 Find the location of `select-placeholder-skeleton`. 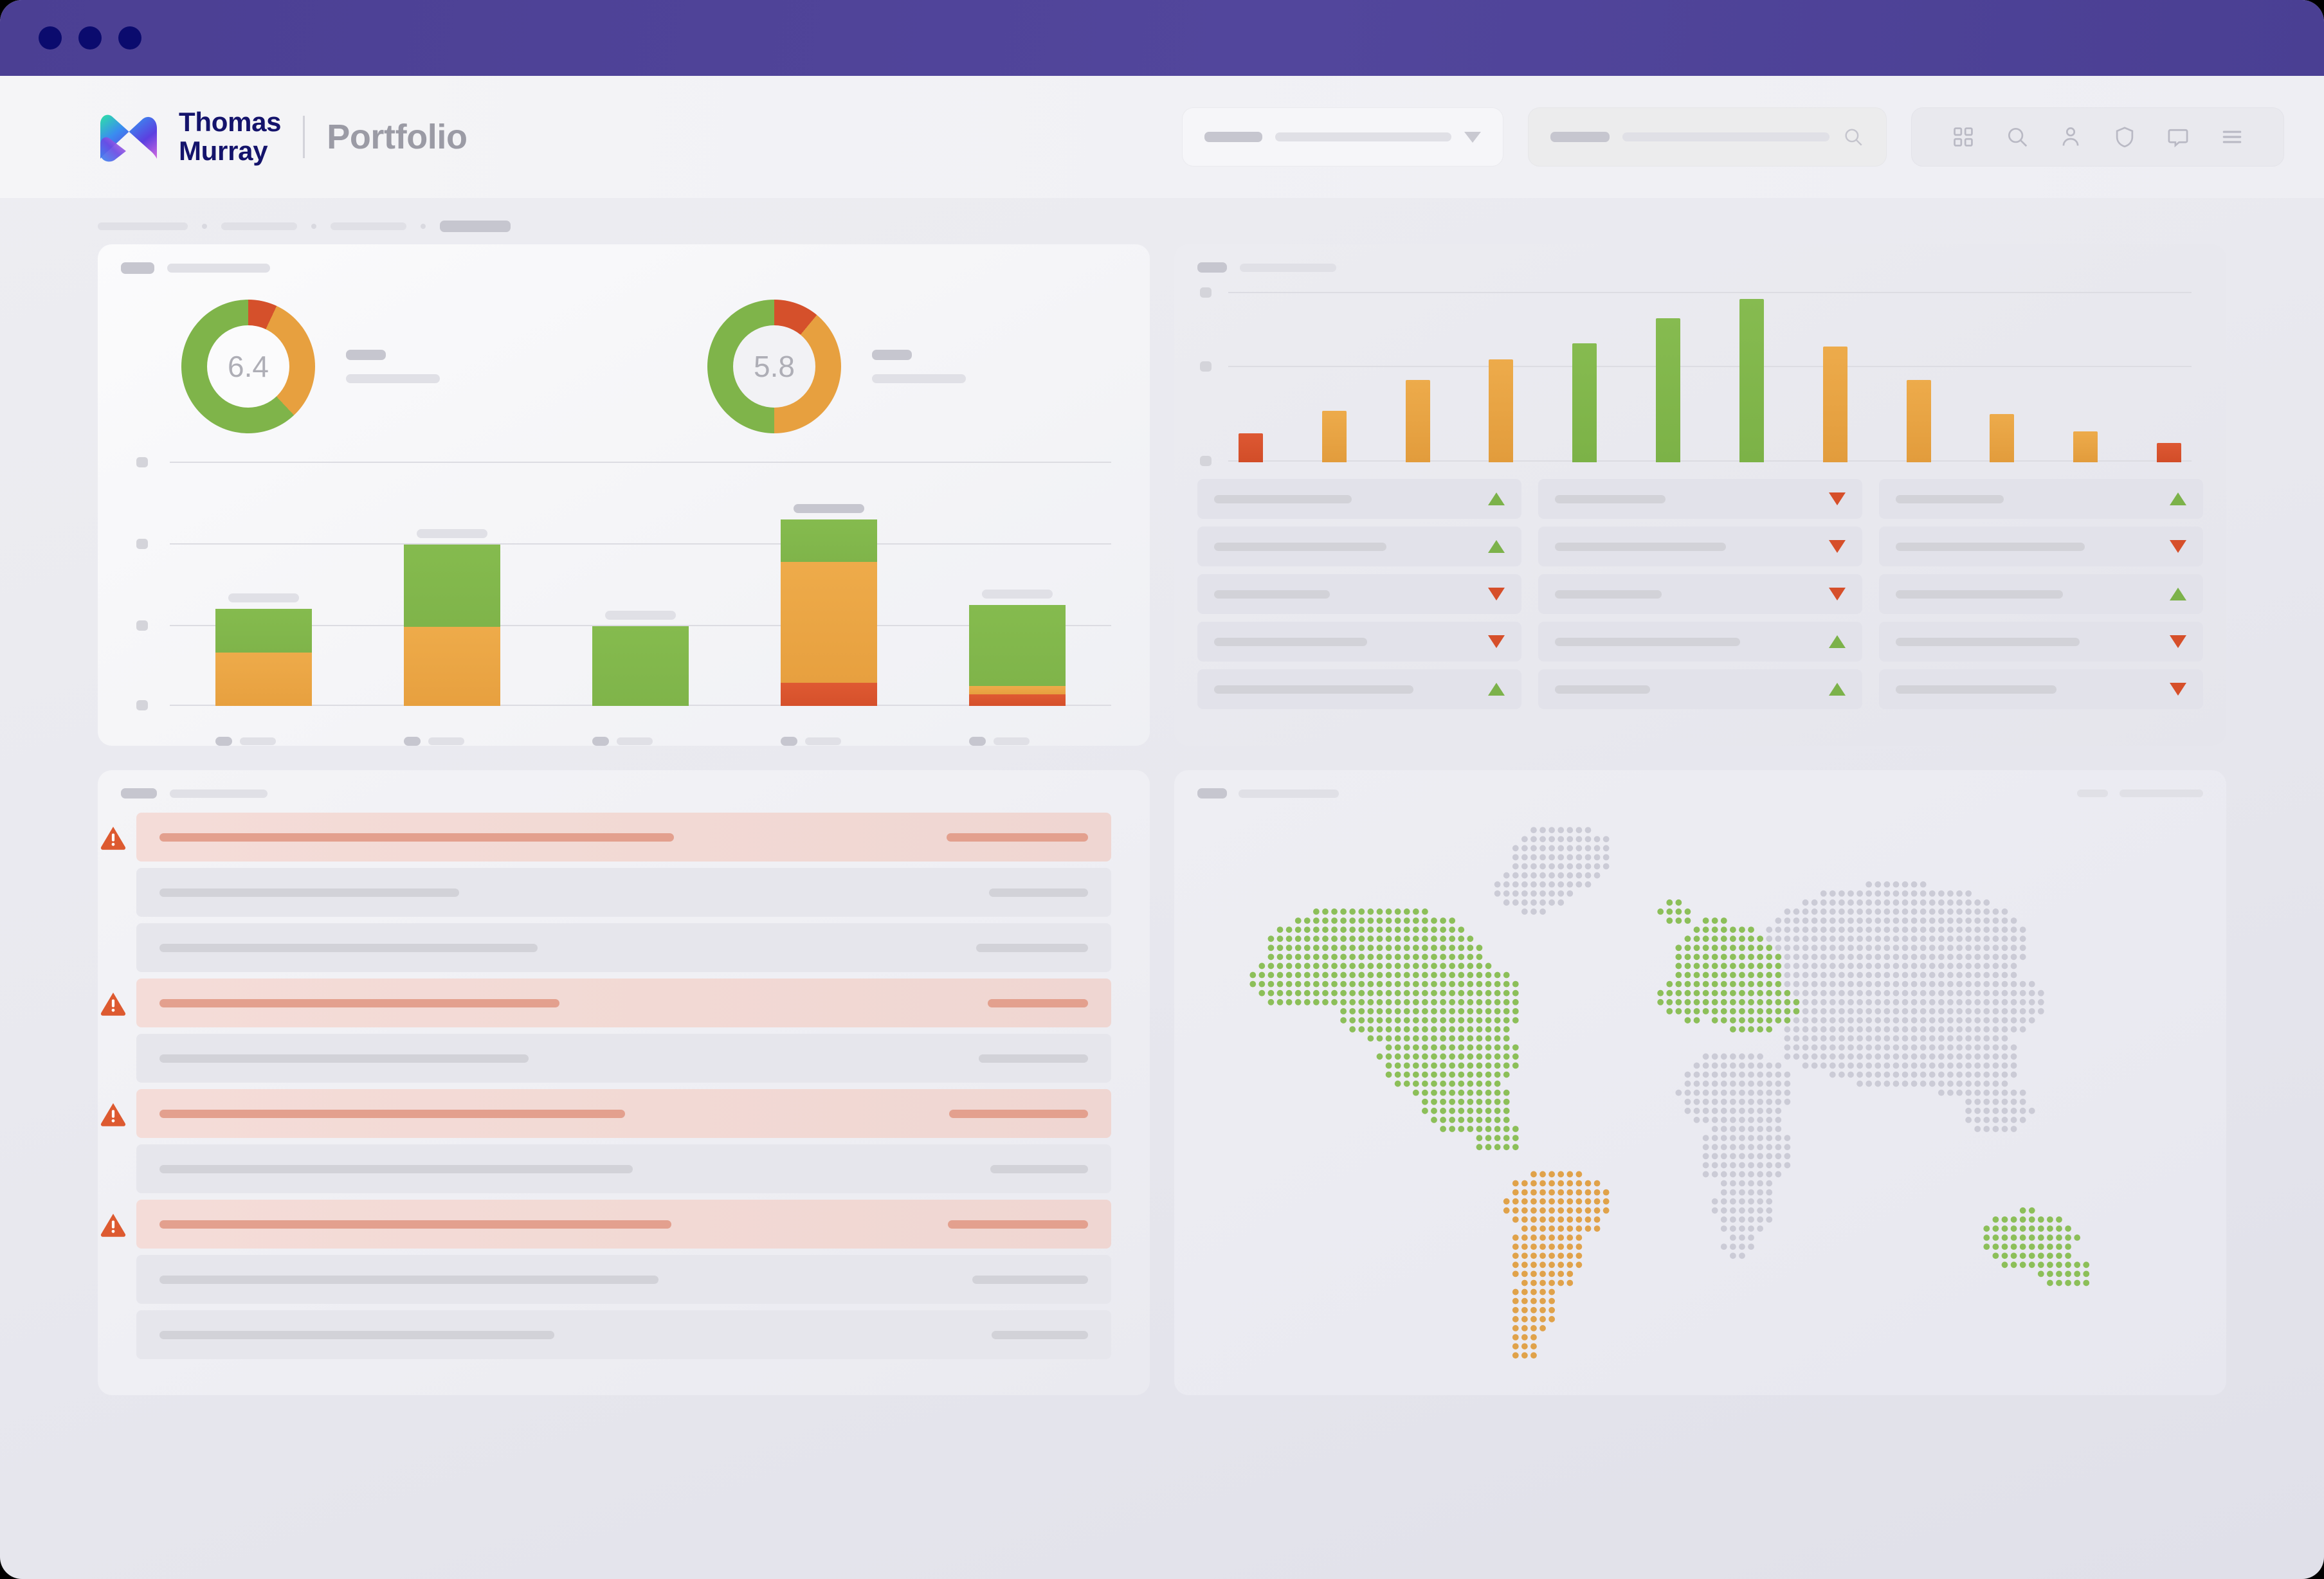

select-placeholder-skeleton is located at coordinates (1363, 136).